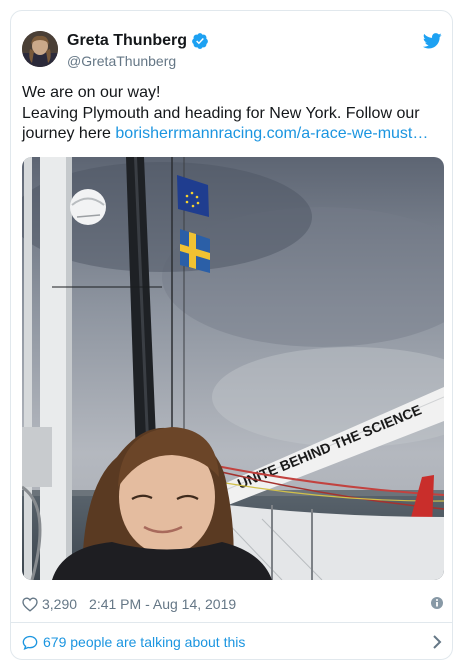  What do you see at coordinates (30, 604) in the screenshot?
I see `heart-icon` at bounding box center [30, 604].